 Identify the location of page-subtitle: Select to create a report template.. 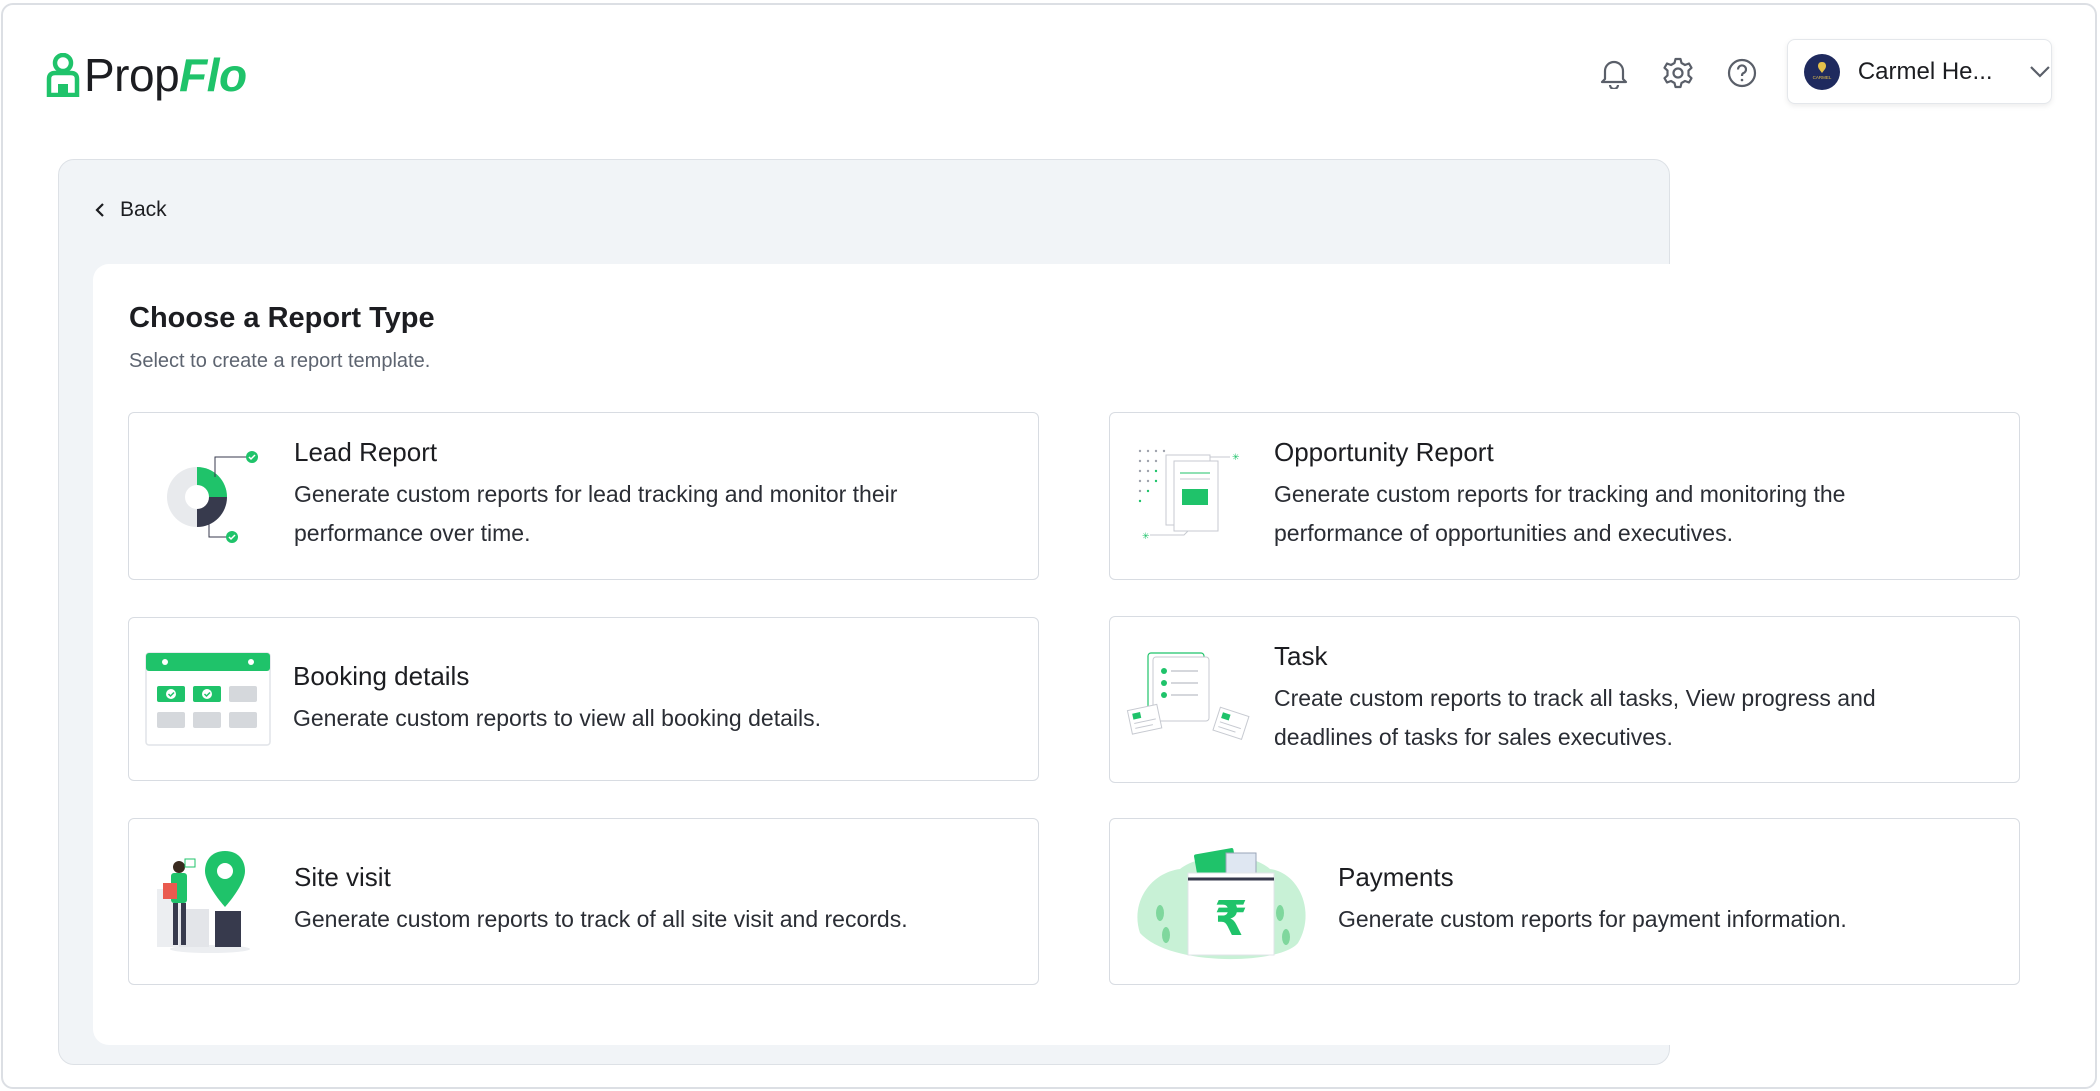
(280, 361).